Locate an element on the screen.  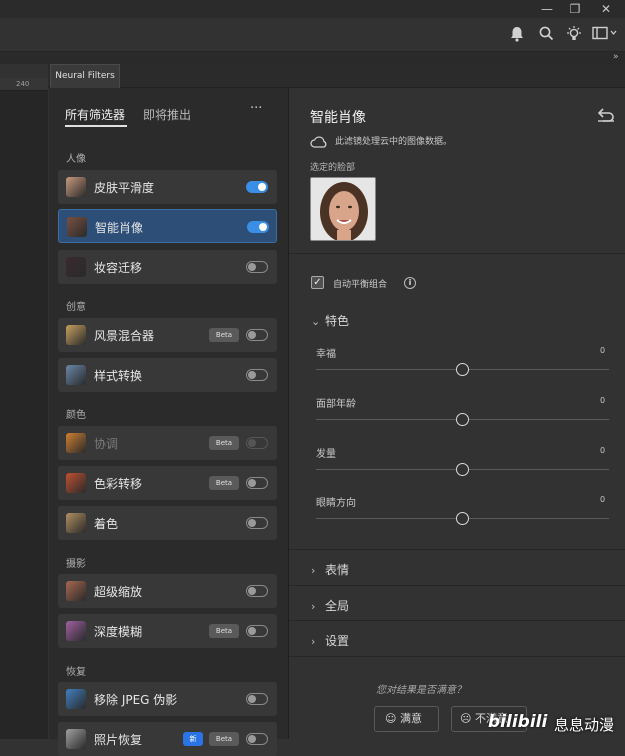
minimize-button: — is located at coordinates (547, 9).